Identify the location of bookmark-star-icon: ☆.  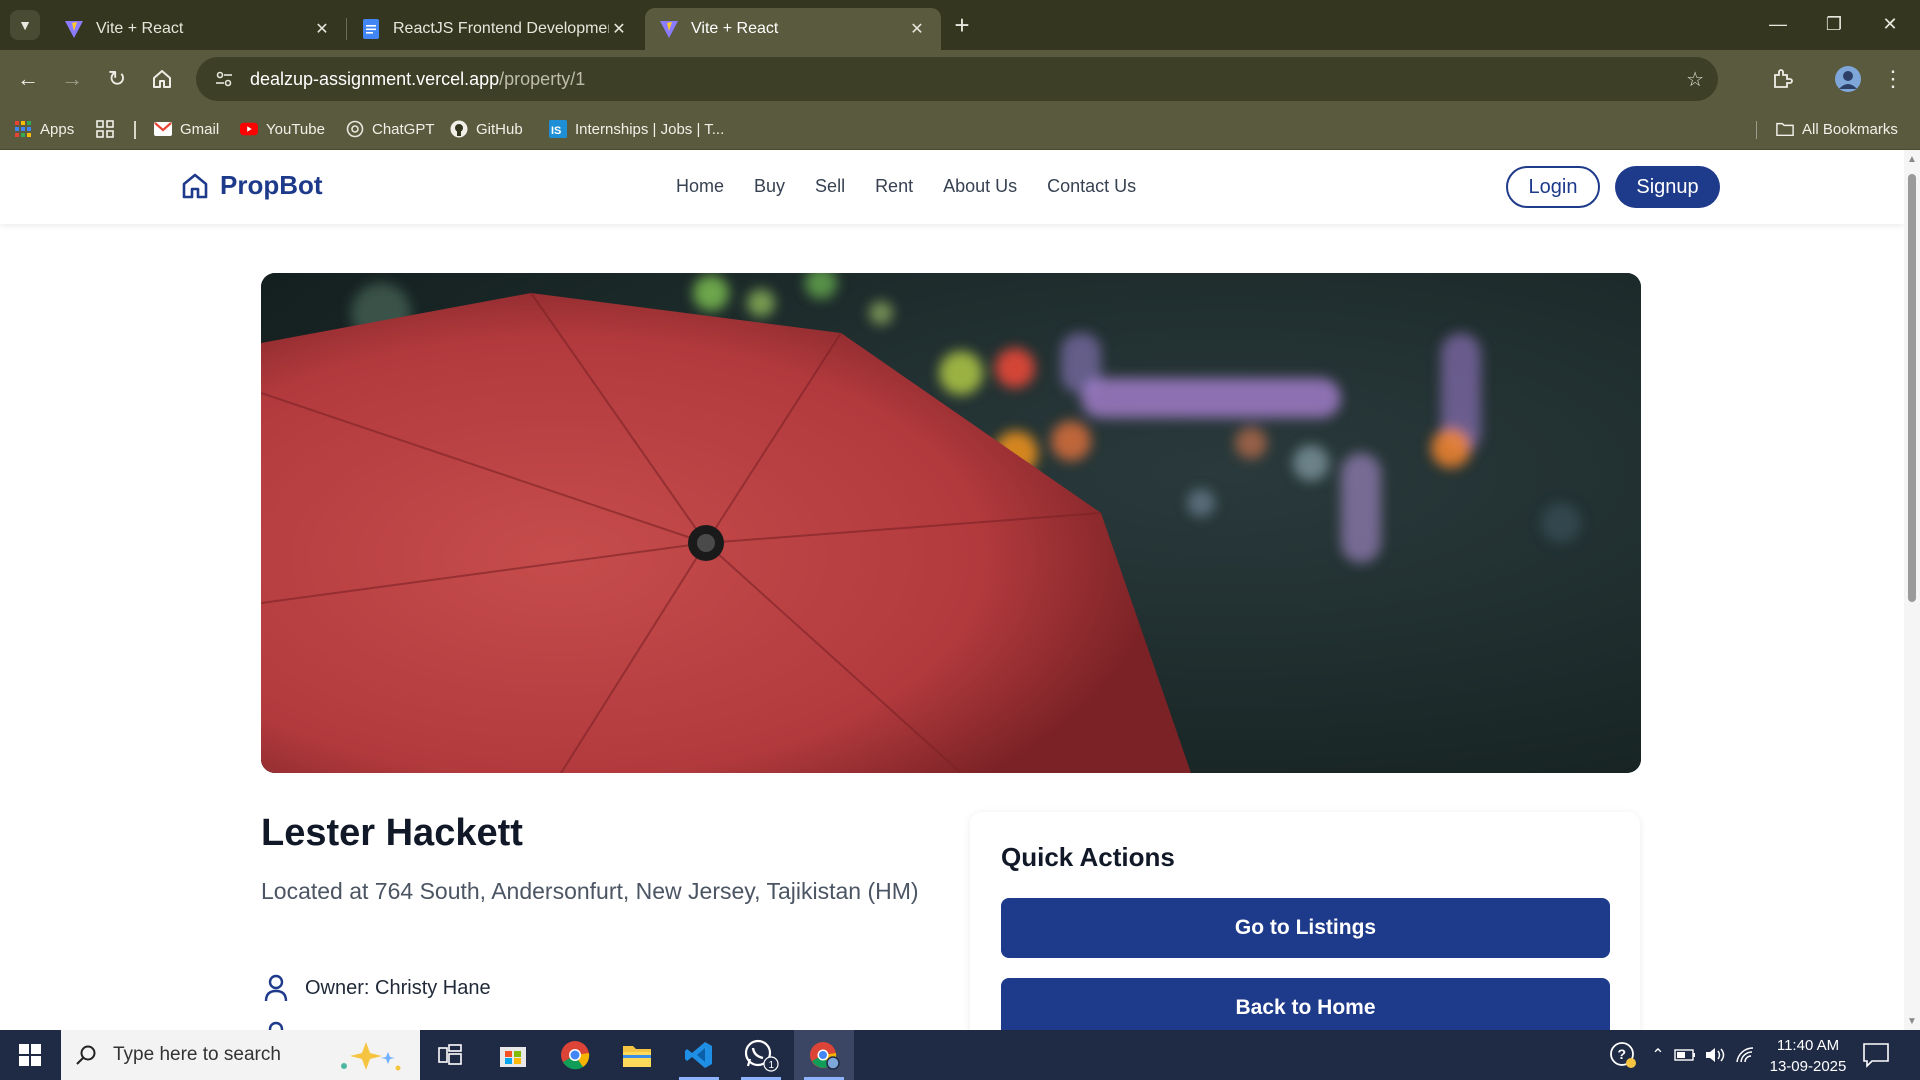
(1695, 79).